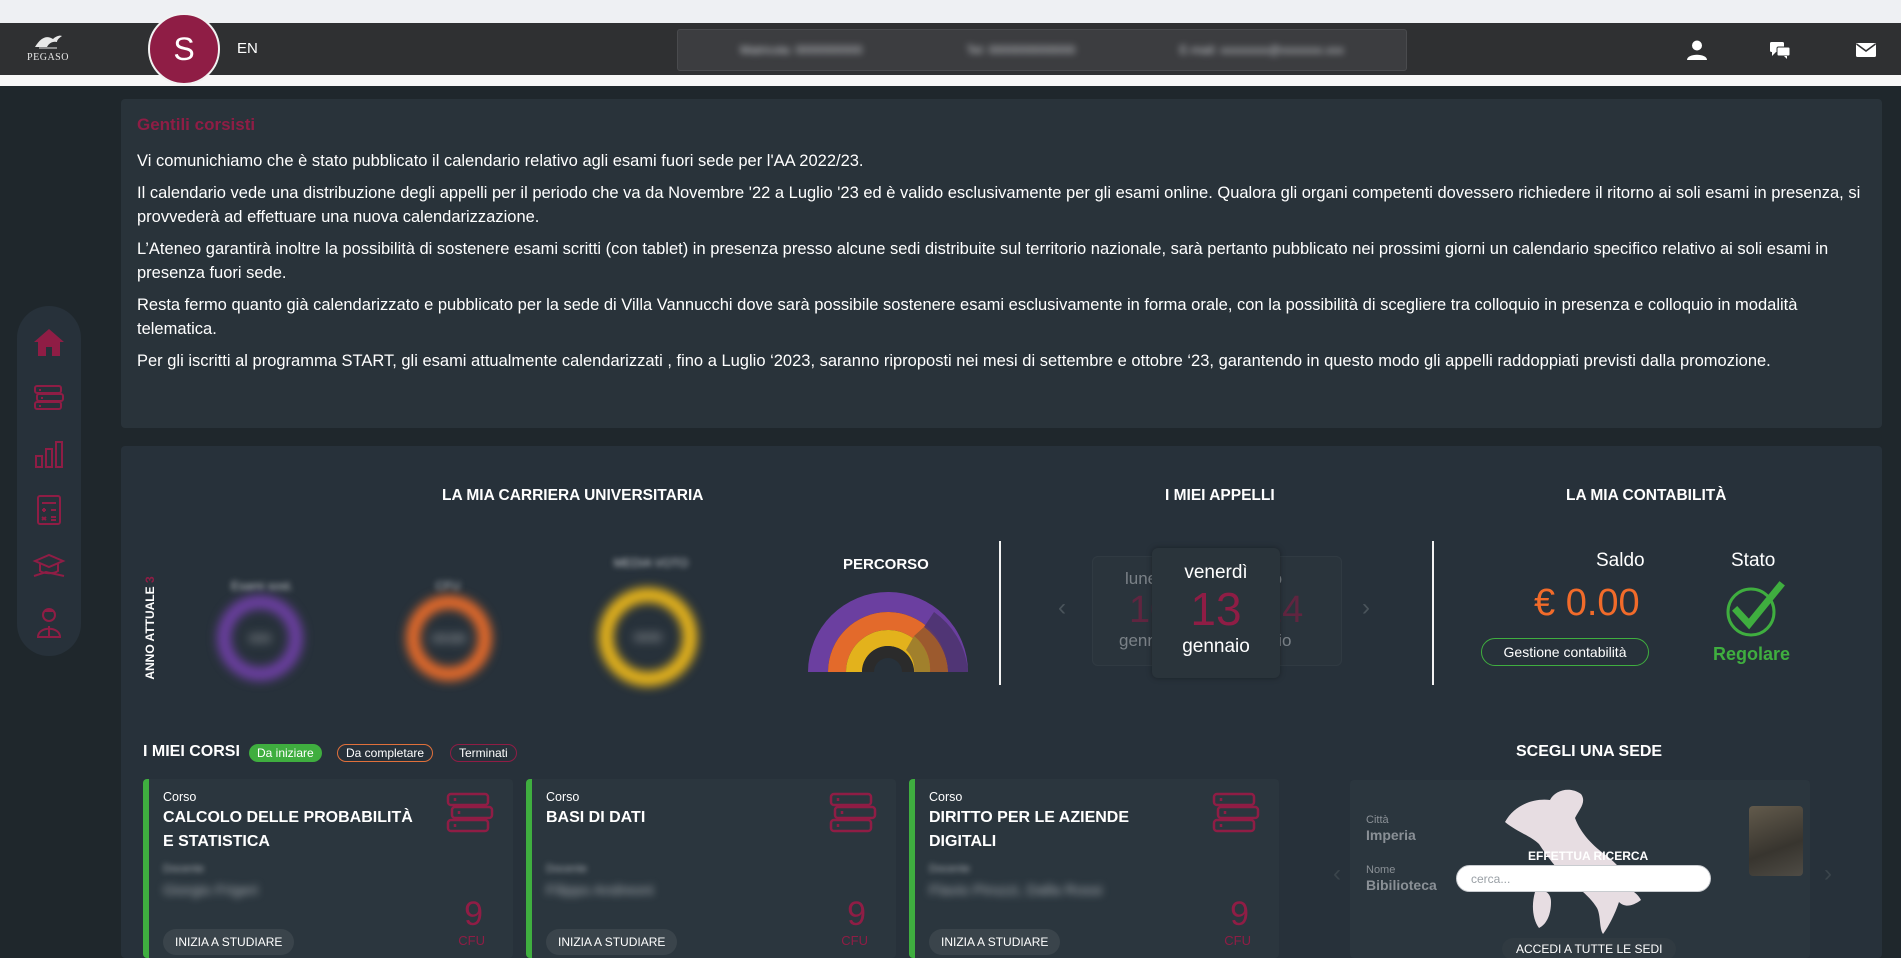 This screenshot has width=1901, height=958. I want to click on check-circle-icon, so click(1755, 609).